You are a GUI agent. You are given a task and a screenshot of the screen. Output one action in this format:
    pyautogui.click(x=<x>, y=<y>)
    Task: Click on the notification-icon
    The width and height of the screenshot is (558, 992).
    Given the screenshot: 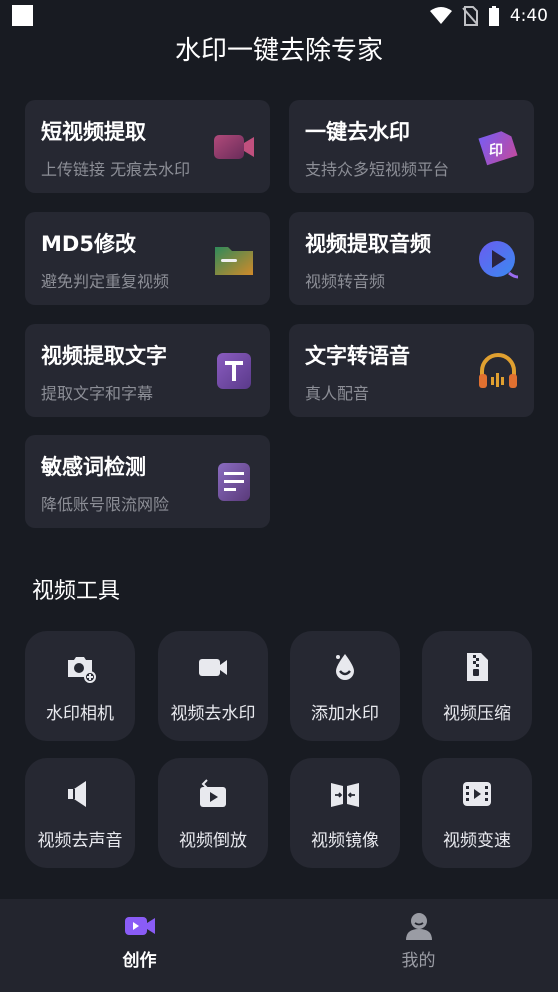 What is the action you would take?
    pyautogui.click(x=22, y=15)
    